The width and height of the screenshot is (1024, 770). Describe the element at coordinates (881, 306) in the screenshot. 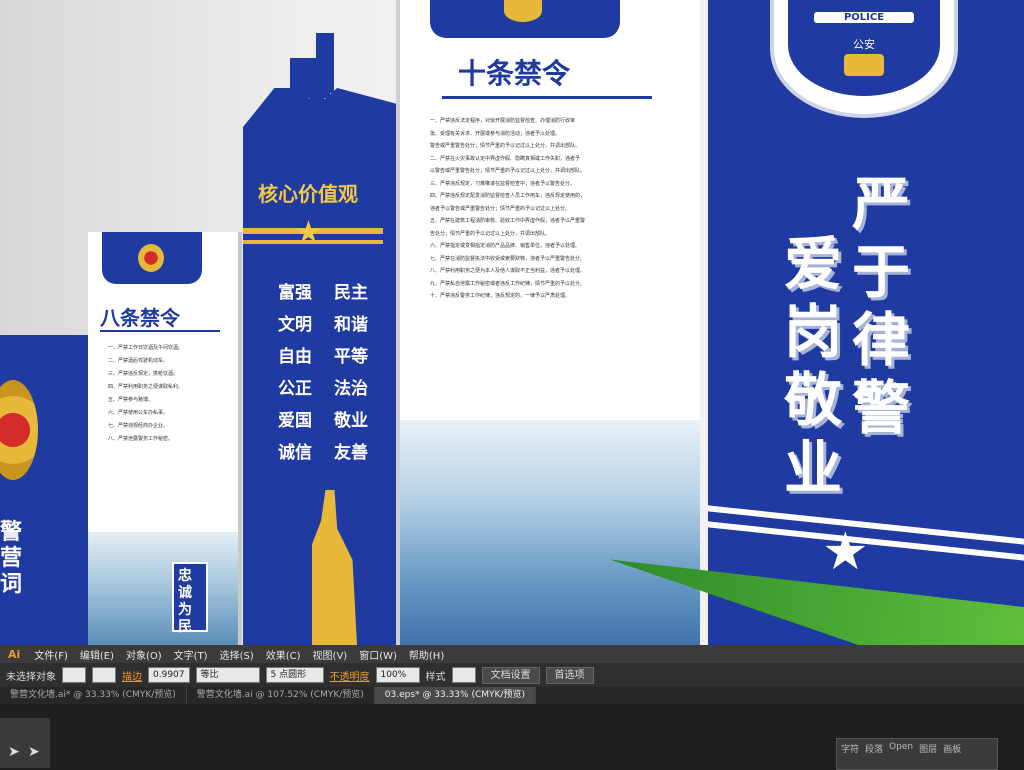

I see `slogan-column-1: 严于律警` at that location.